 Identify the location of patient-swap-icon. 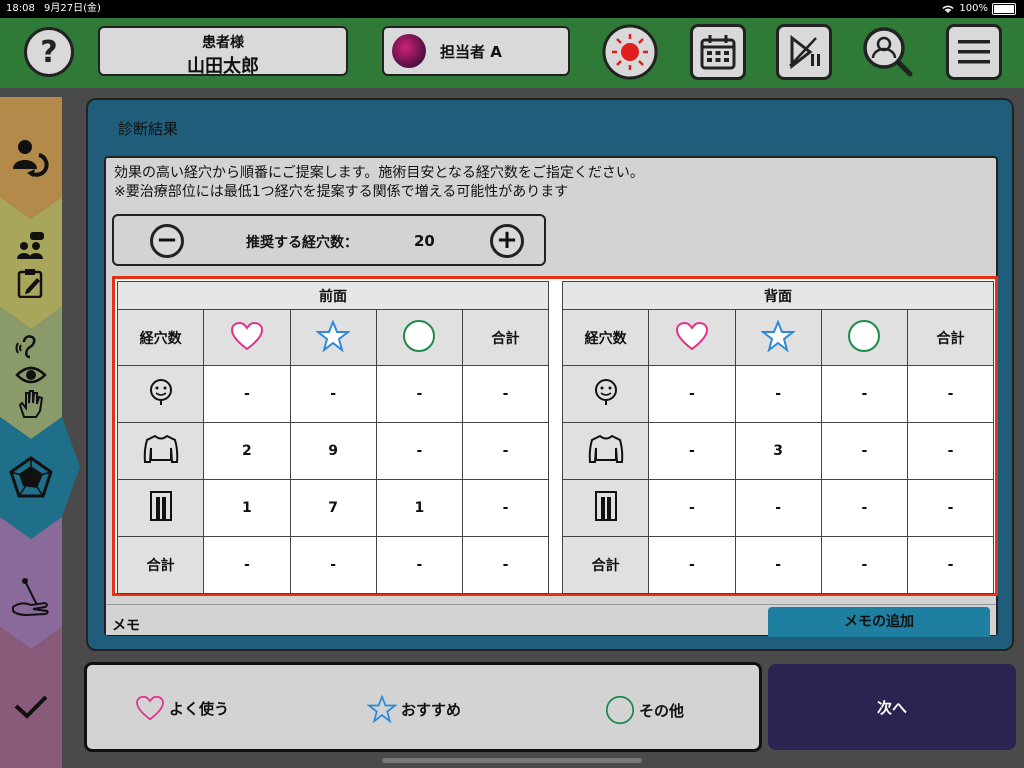
(31, 158).